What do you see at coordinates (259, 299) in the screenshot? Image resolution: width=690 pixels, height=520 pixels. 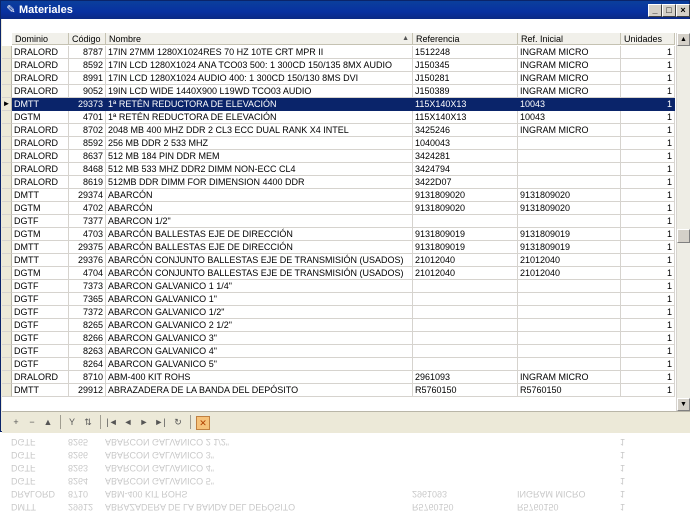 I see `cell-nombre: ABARCON GALVANICO 1"` at bounding box center [259, 299].